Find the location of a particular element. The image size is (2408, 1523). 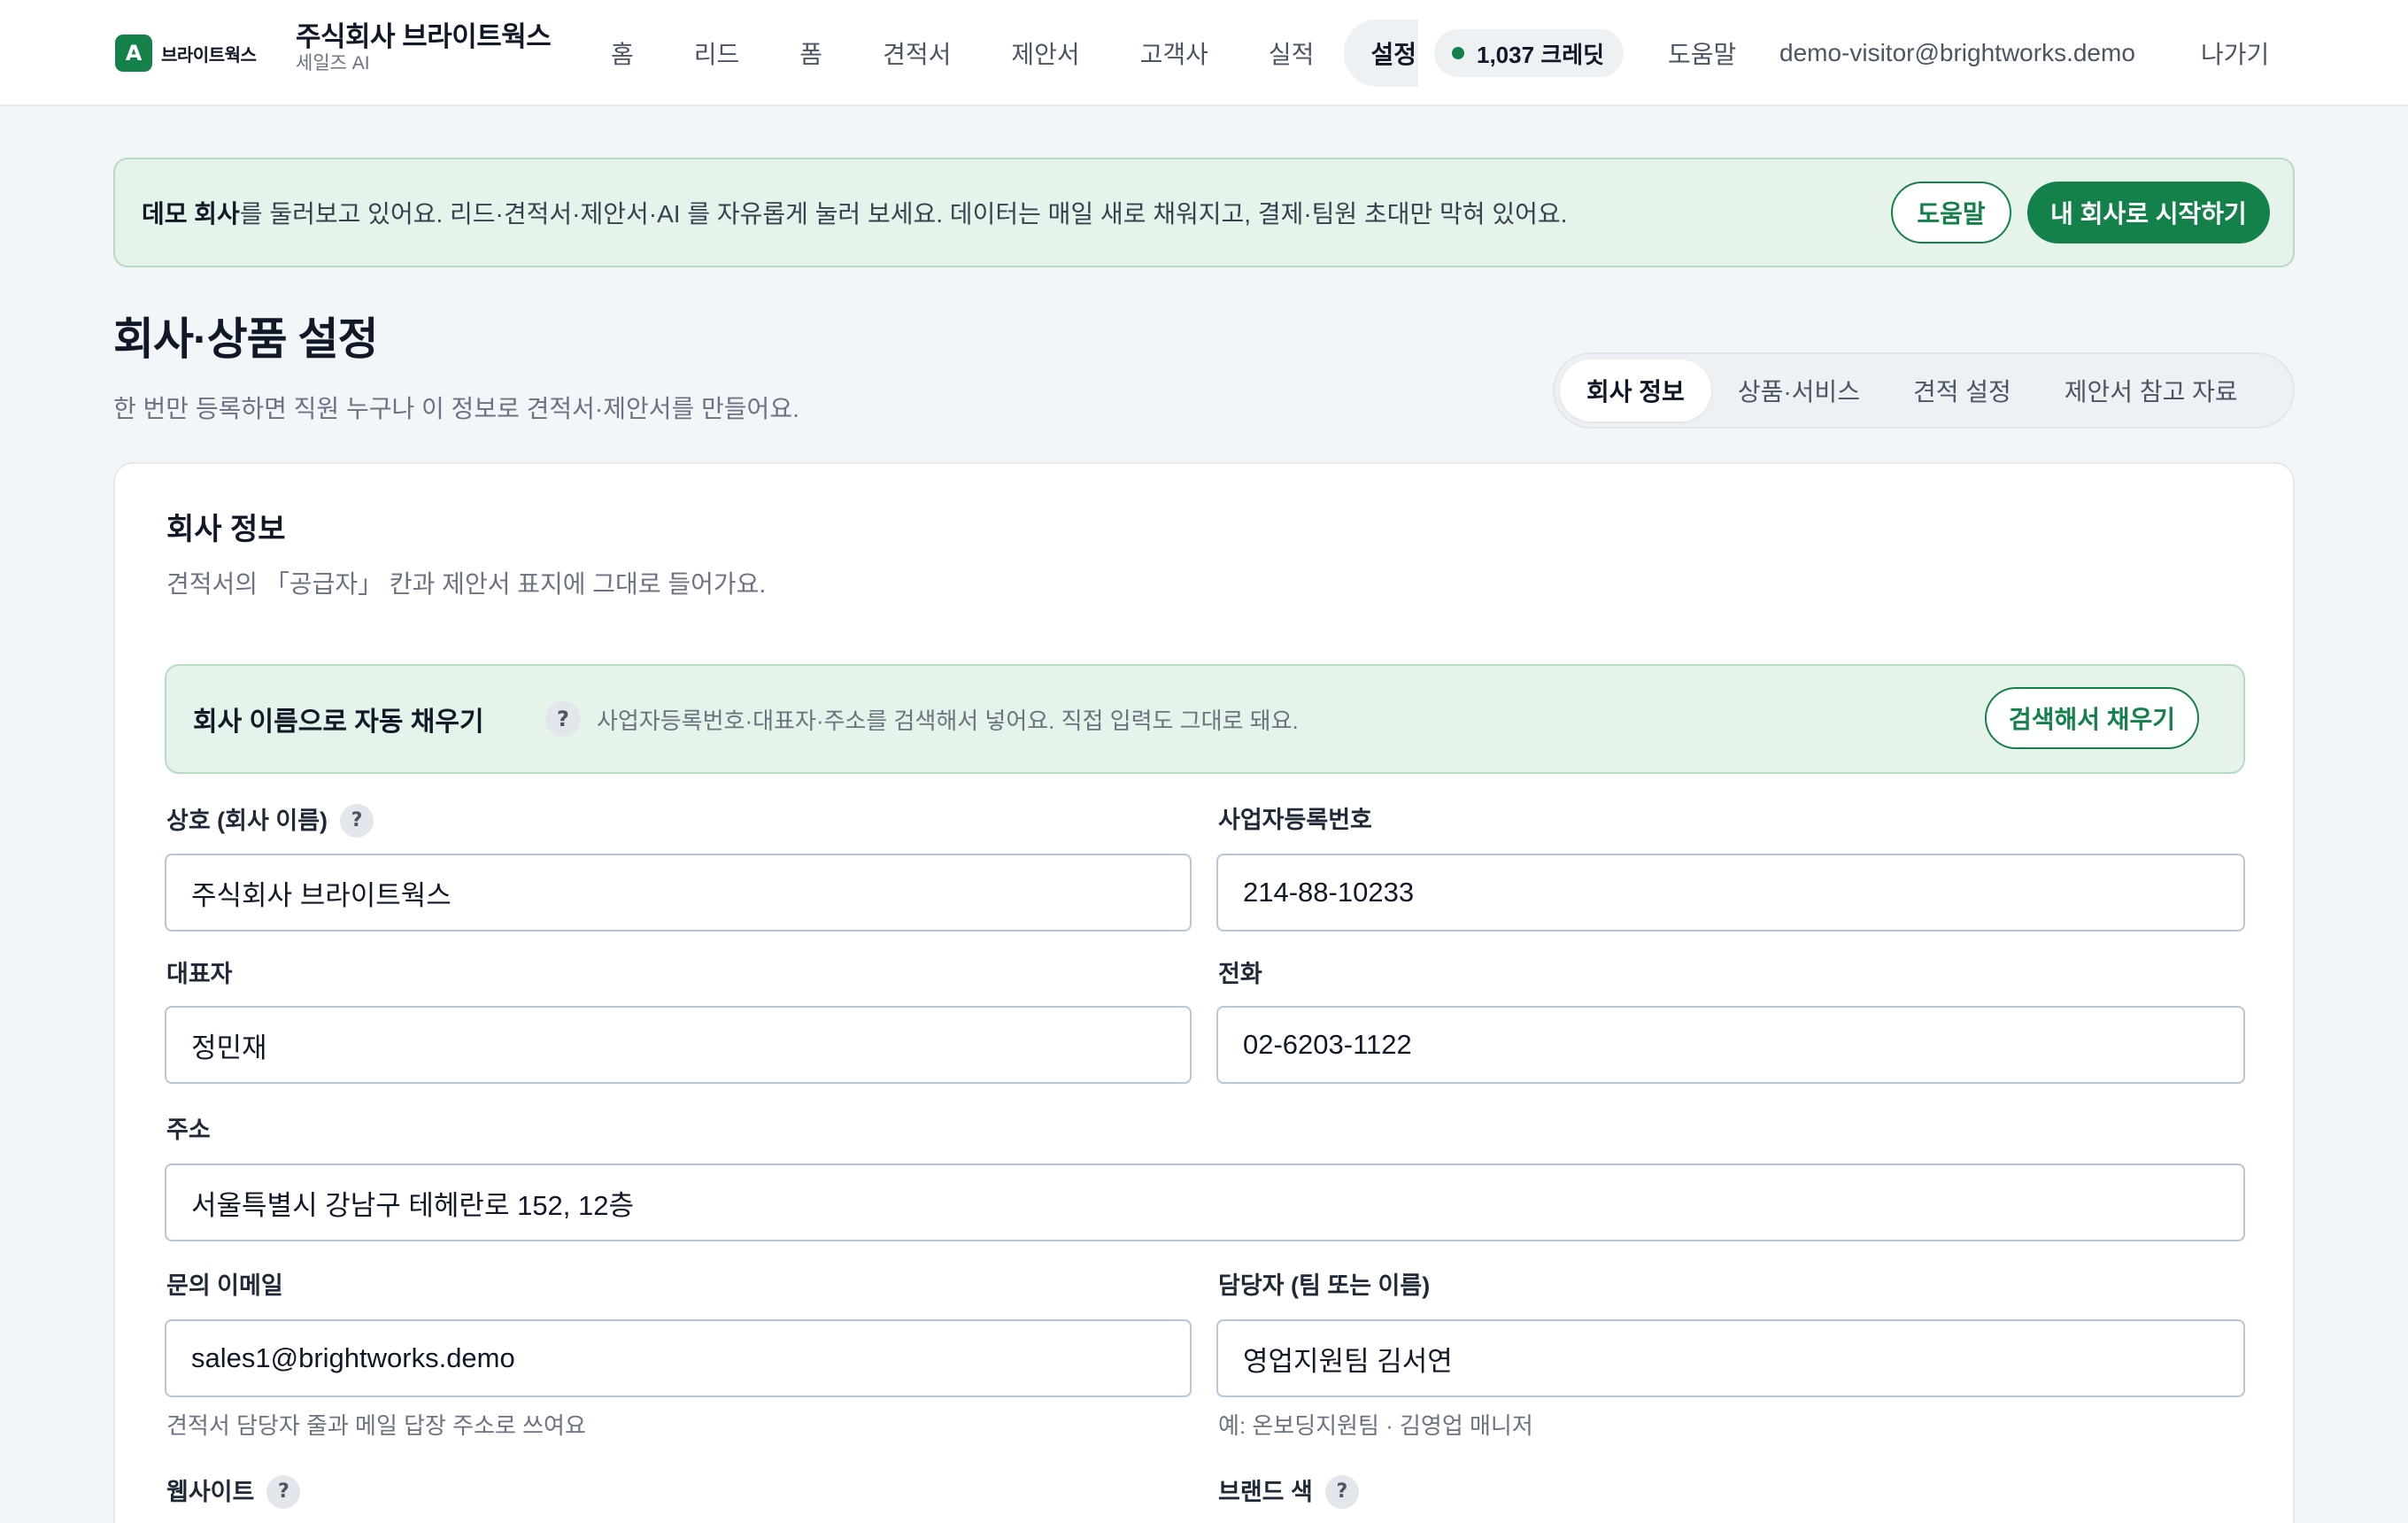

company-name-label: 상호 (회사 이름) ? is located at coordinates (270, 821).